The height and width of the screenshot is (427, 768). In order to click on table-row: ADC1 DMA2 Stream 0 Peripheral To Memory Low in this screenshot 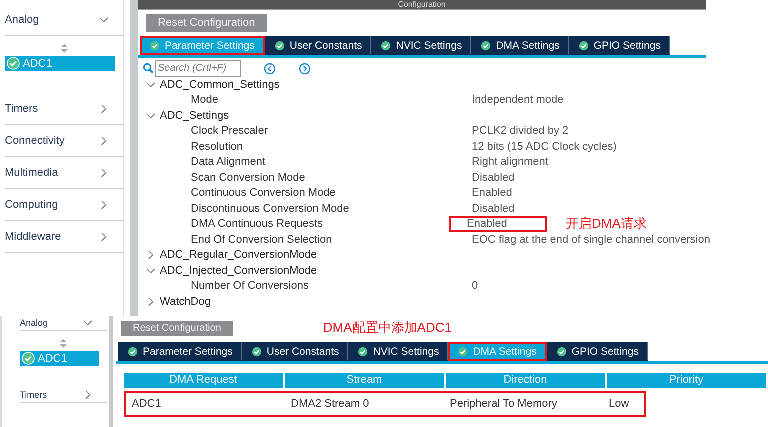, I will do `click(385, 404)`.